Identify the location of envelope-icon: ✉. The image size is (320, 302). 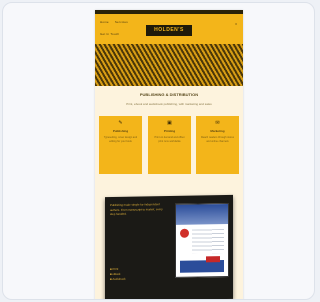
(217, 123).